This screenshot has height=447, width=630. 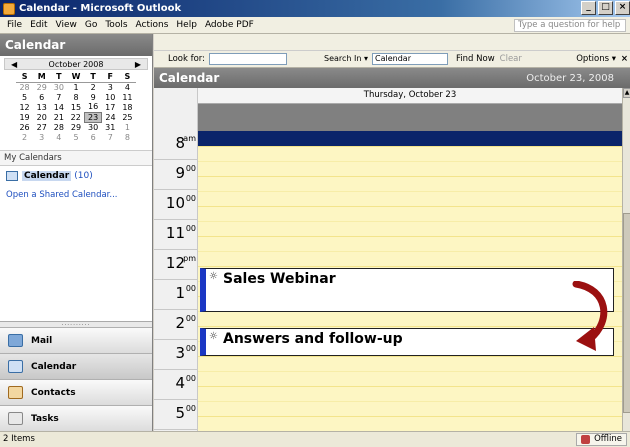 What do you see at coordinates (180, 383) in the screenshot?
I see `hour-number: 4` at bounding box center [180, 383].